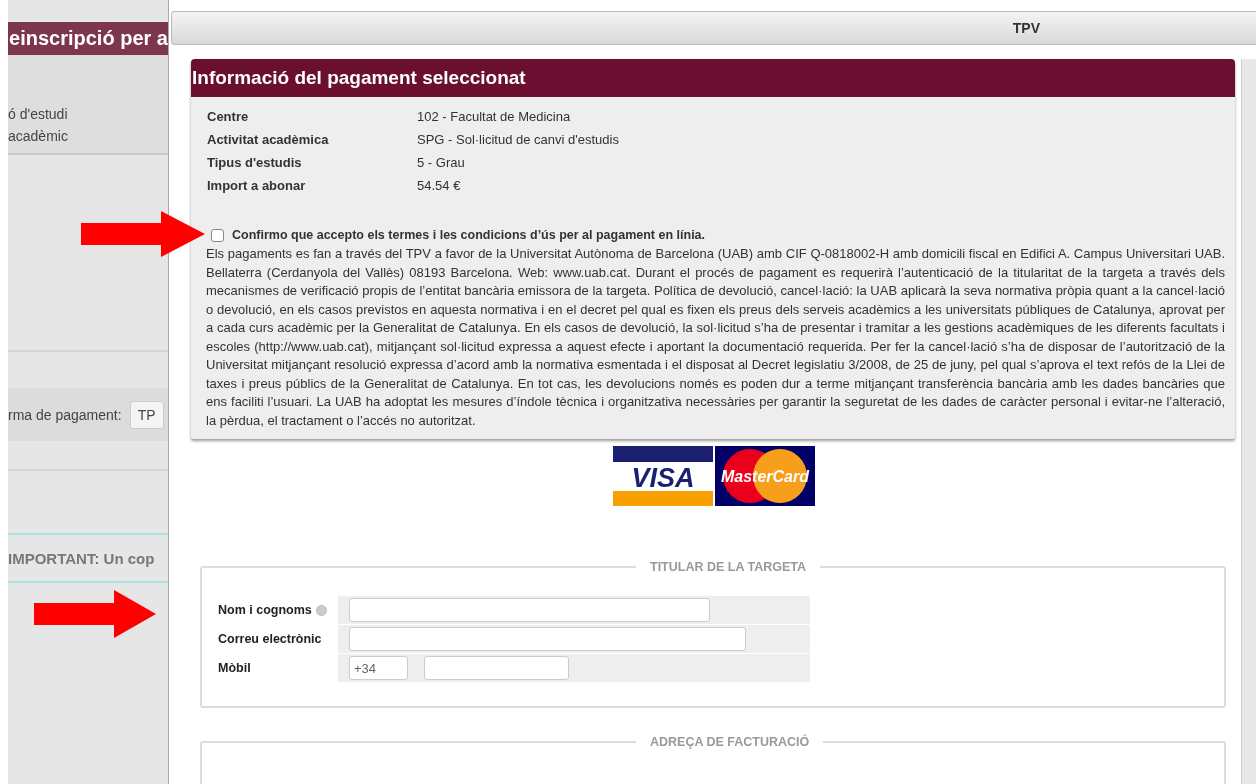  I want to click on visa-logo: VISA, so click(663, 476).